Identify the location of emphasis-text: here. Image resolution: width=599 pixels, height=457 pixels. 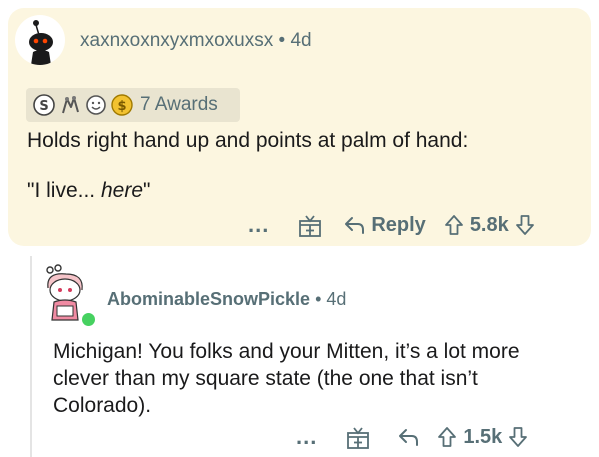
(122, 190).